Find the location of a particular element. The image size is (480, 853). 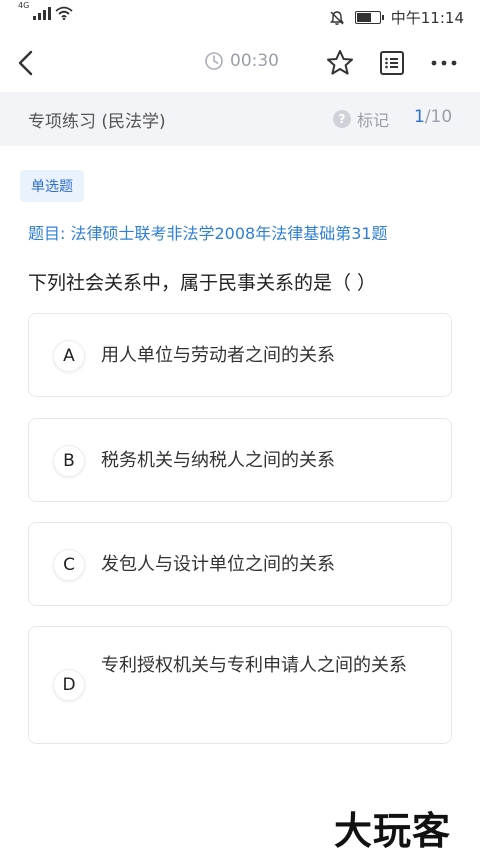

option-a: A 用人单位与劳动者之间的关系 is located at coordinates (240, 355).